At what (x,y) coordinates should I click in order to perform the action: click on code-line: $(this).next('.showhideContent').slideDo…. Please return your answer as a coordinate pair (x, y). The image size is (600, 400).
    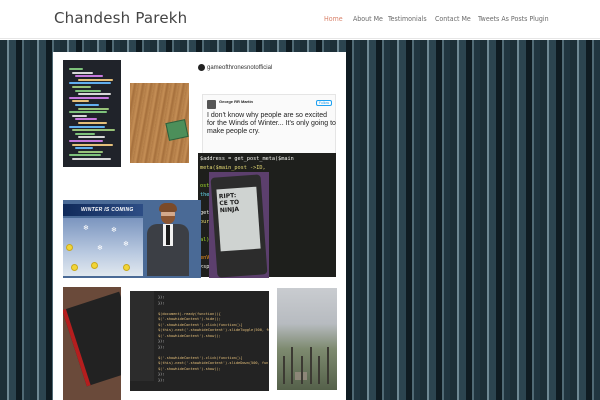
    Looking at the image, I should click on (213, 363).